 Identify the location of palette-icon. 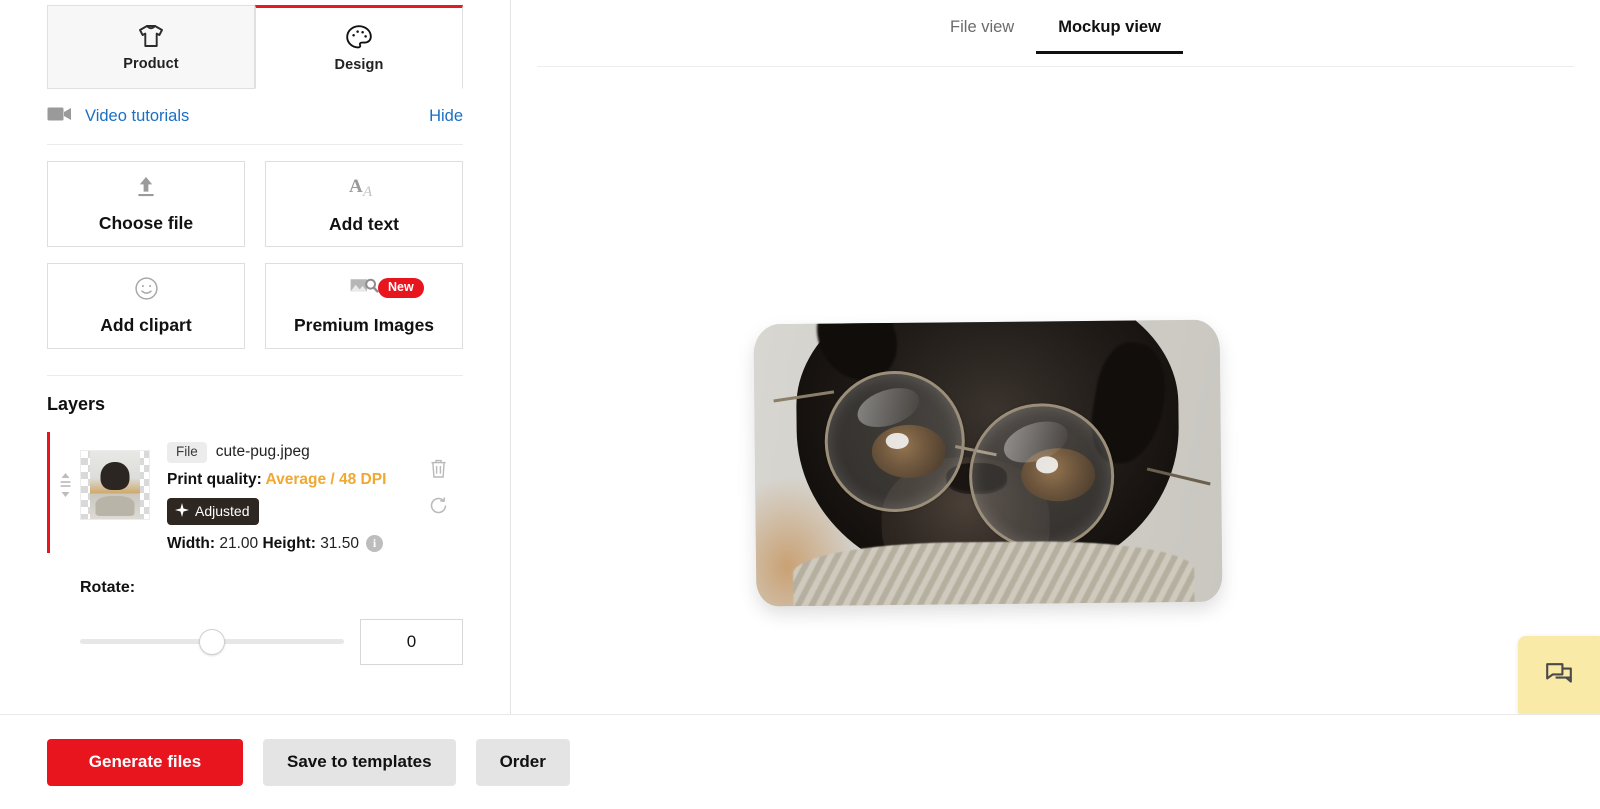
(359, 37).